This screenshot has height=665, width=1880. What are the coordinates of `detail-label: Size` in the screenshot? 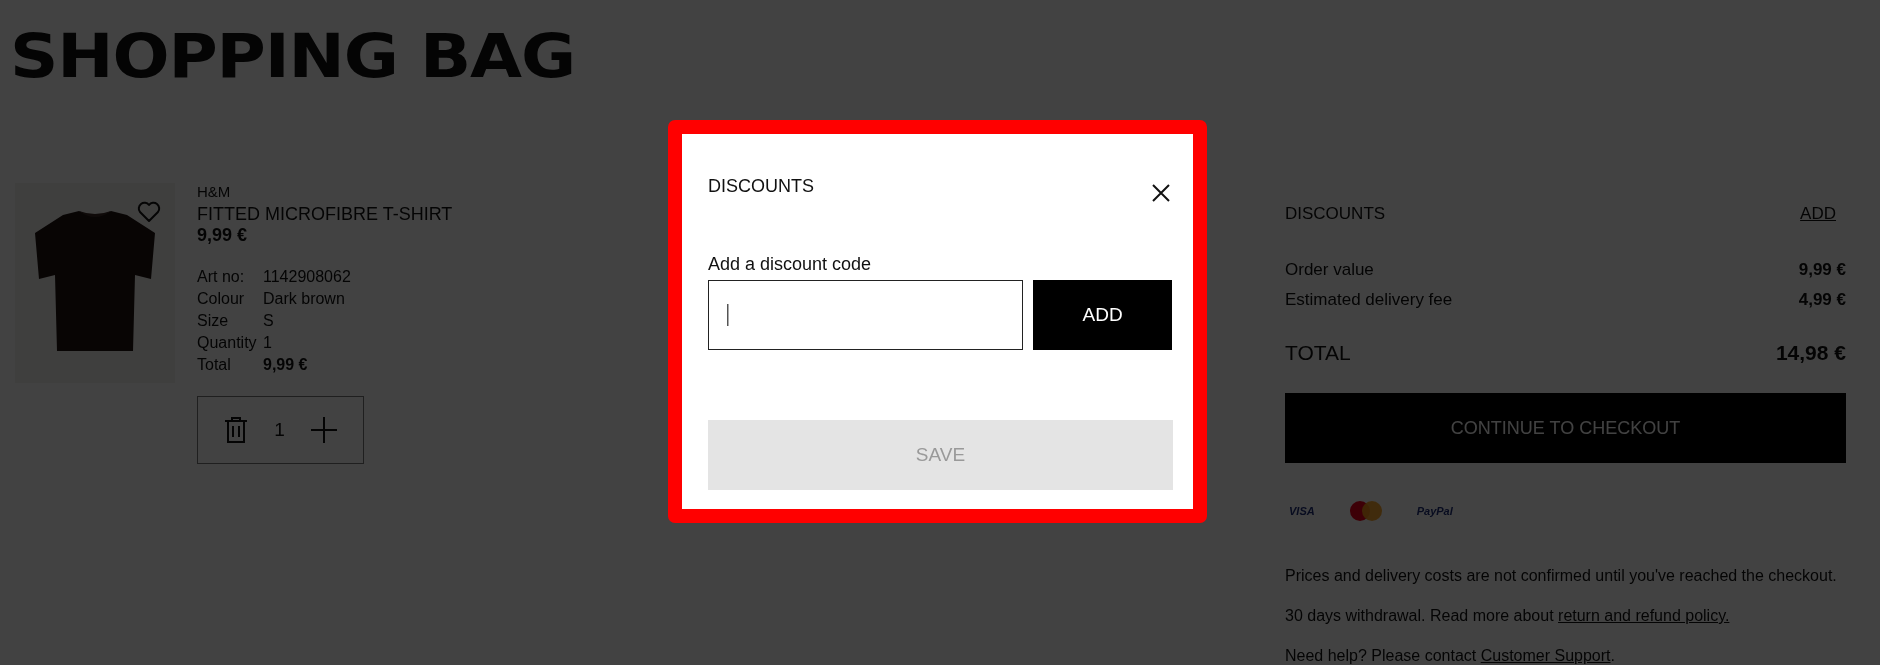 It's located at (213, 321).